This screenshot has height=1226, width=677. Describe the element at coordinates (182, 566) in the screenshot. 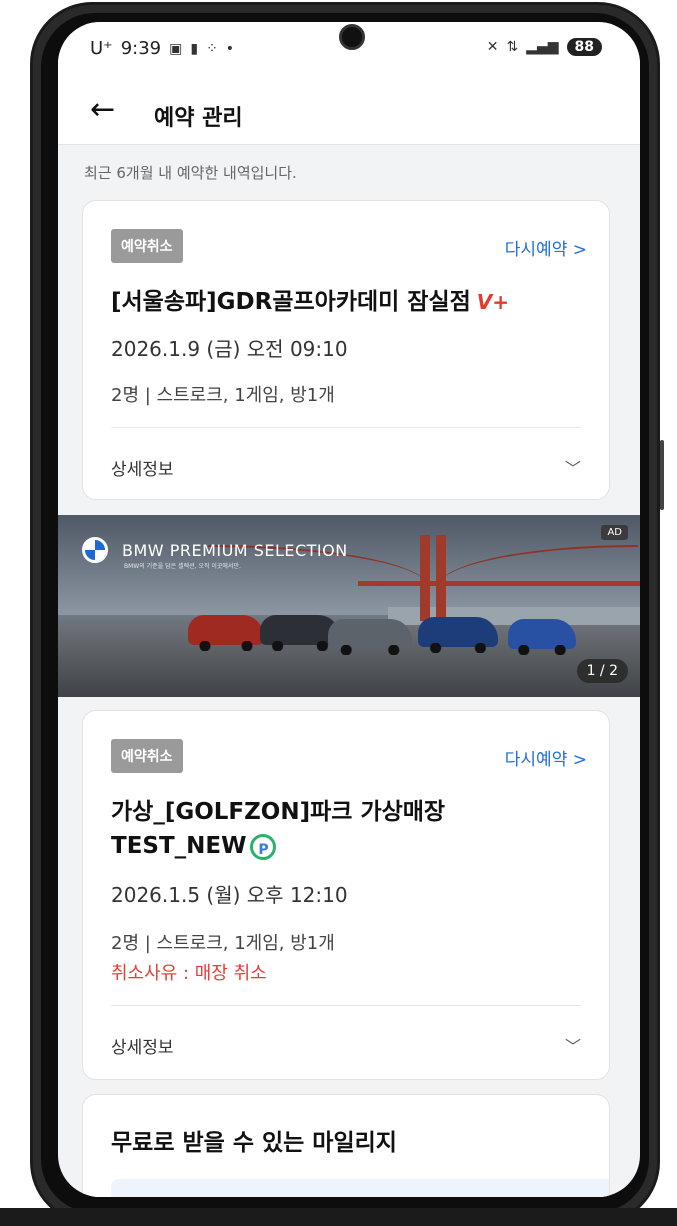

I see `ad-tagline: BMW의 기준을 담은 셀렉션, 오직 이곳에서만.` at that location.